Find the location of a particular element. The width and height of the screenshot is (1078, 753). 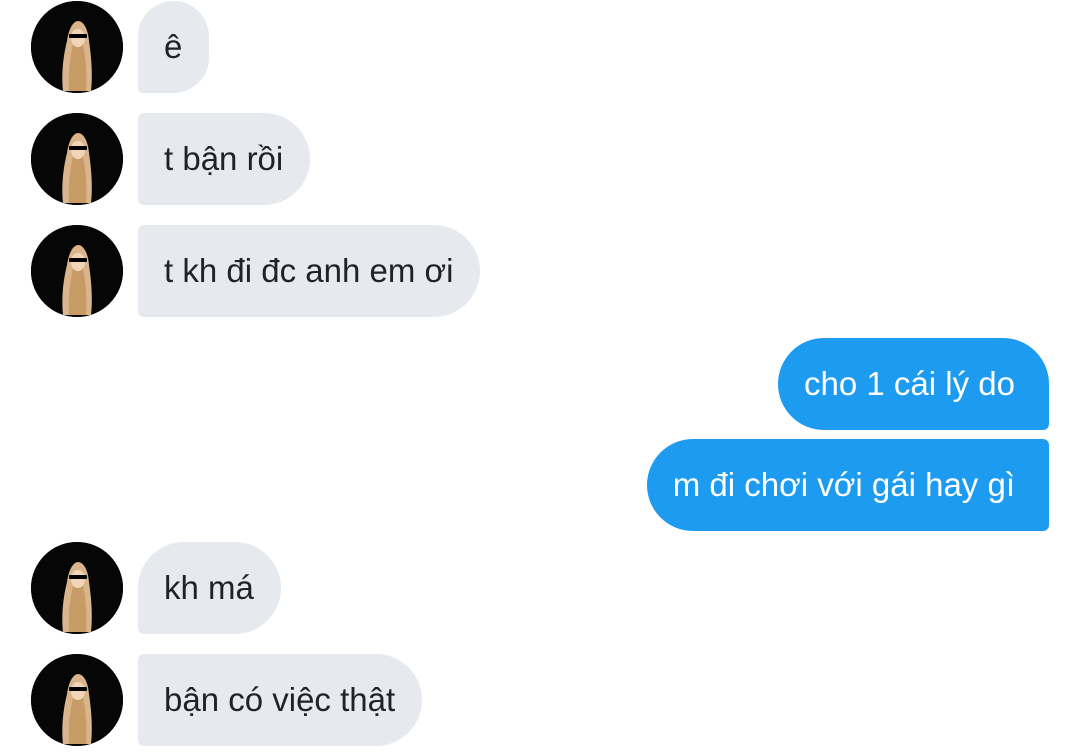

message-bubble-incoming: t kh đi đc anh em ơi is located at coordinates (309, 271).